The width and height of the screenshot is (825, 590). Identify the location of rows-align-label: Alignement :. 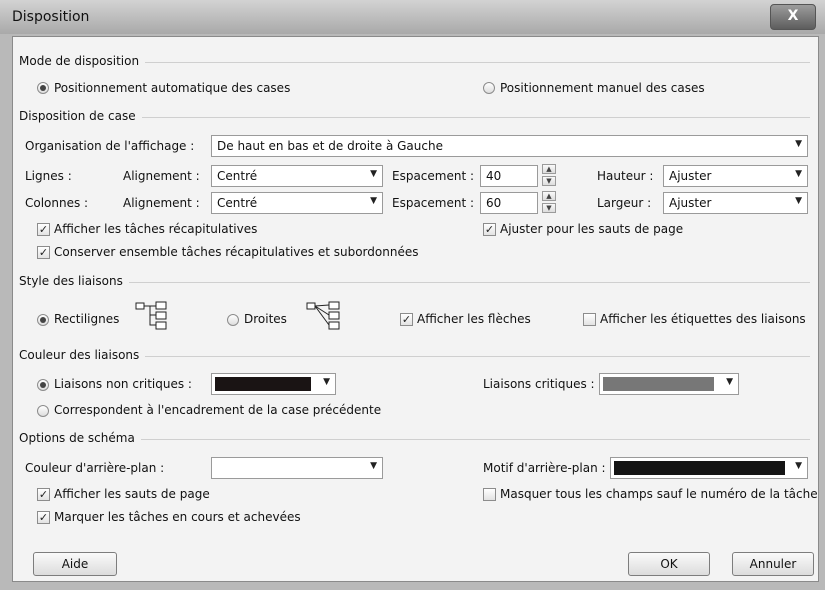
(161, 176).